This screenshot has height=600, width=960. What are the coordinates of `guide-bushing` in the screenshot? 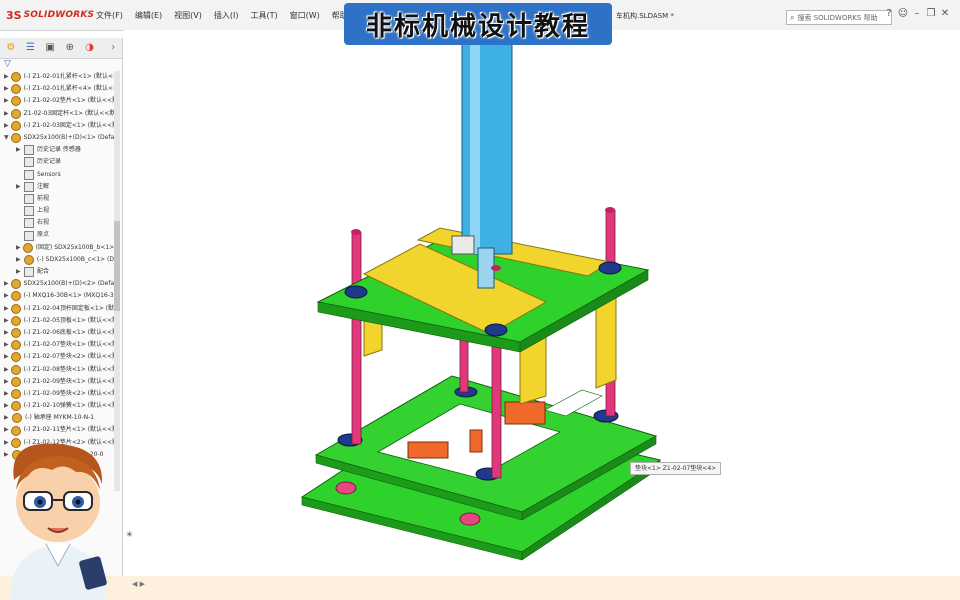 It's located at (496, 330).